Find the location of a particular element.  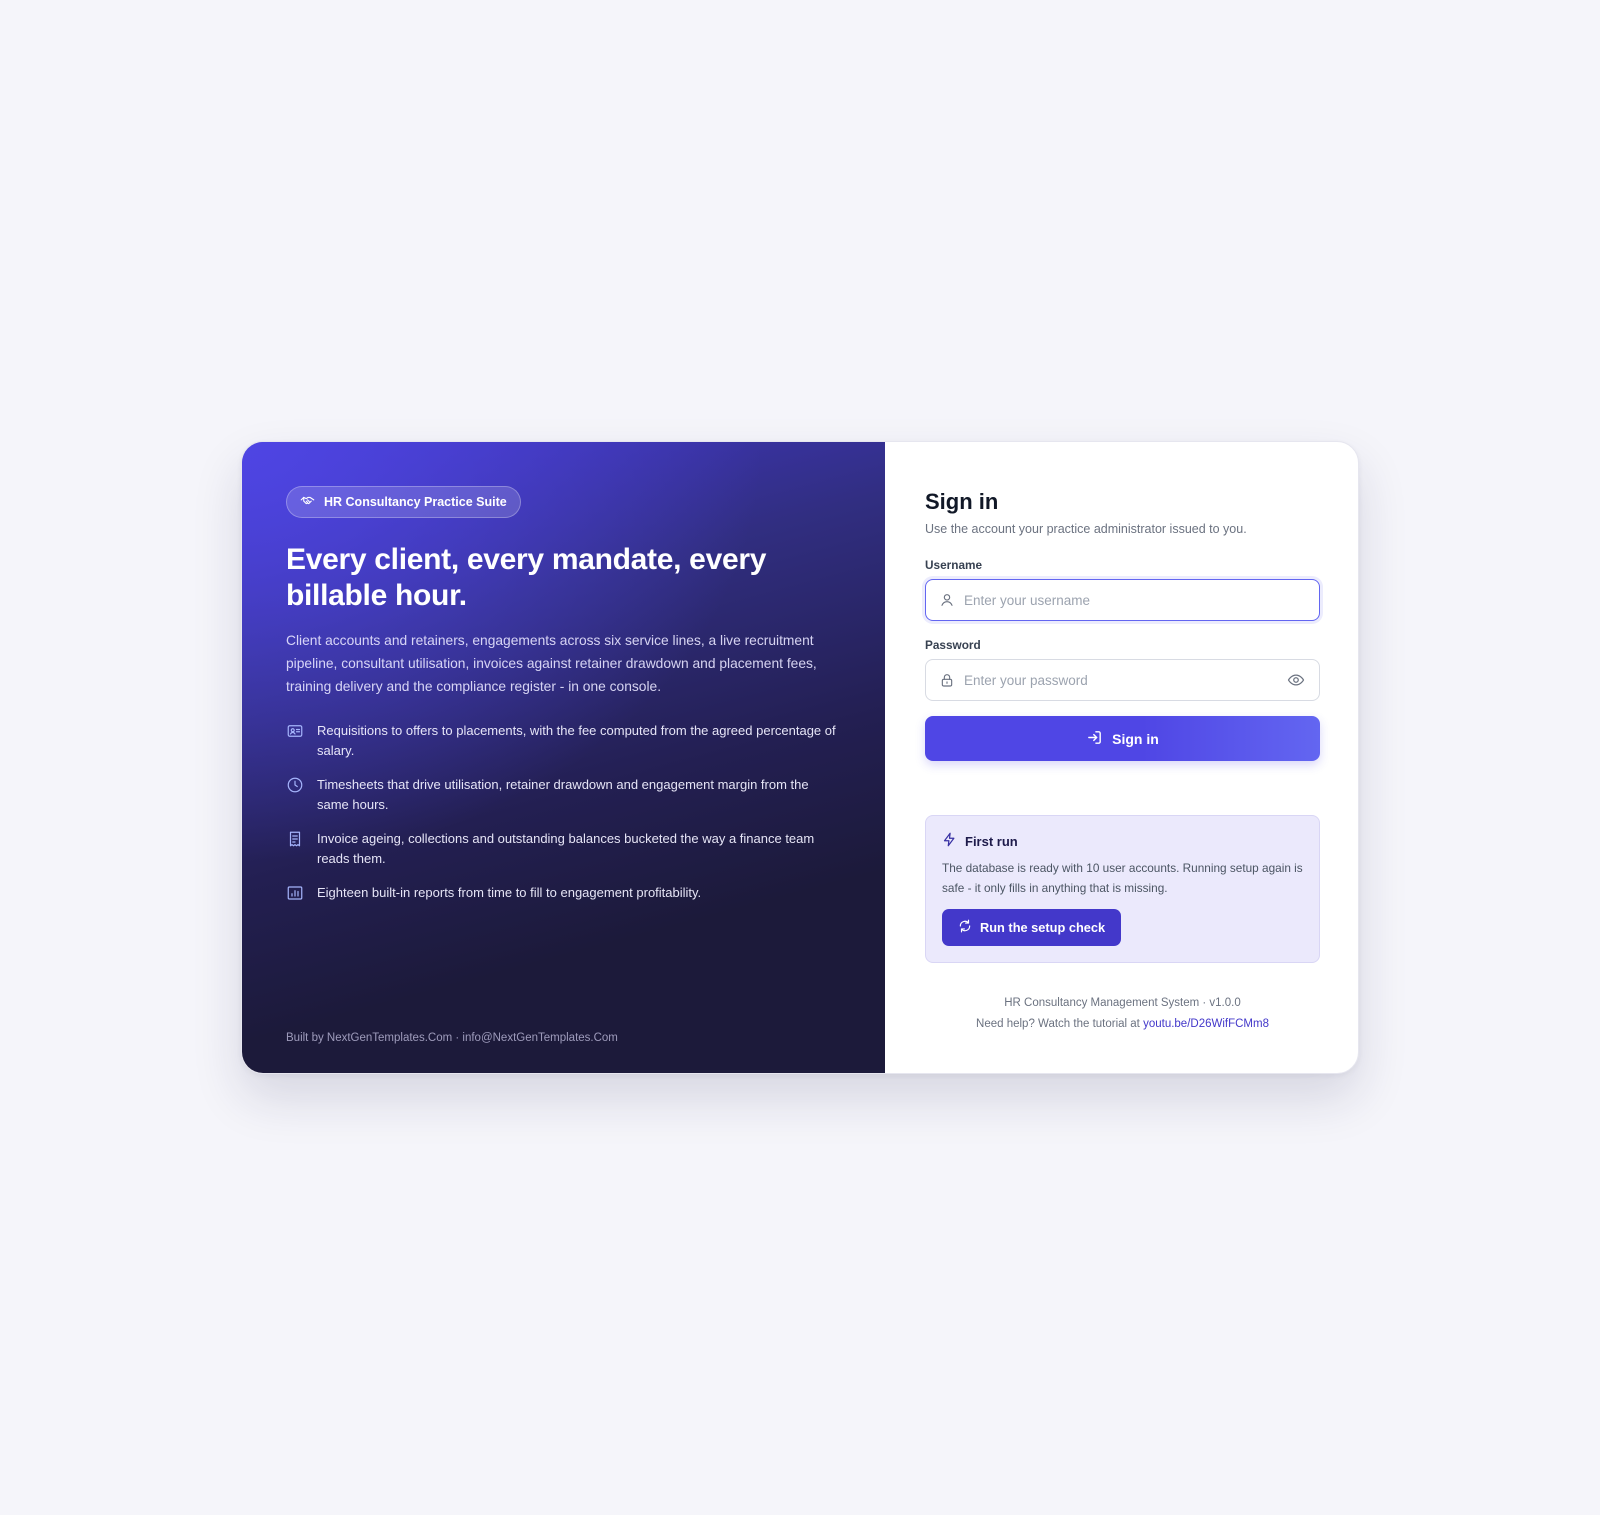

refresh-icon is located at coordinates (965, 927).